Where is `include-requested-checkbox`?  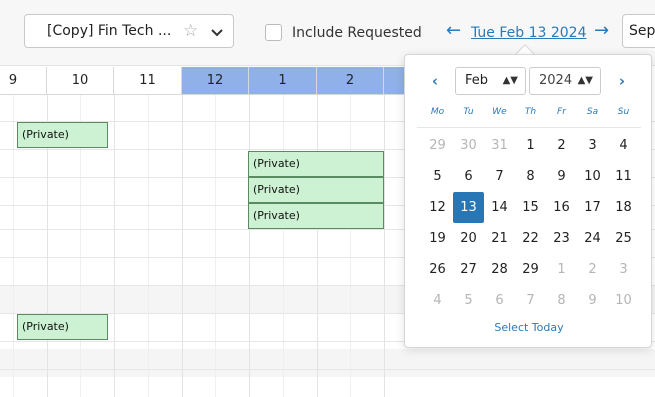 include-requested-checkbox is located at coordinates (273, 32).